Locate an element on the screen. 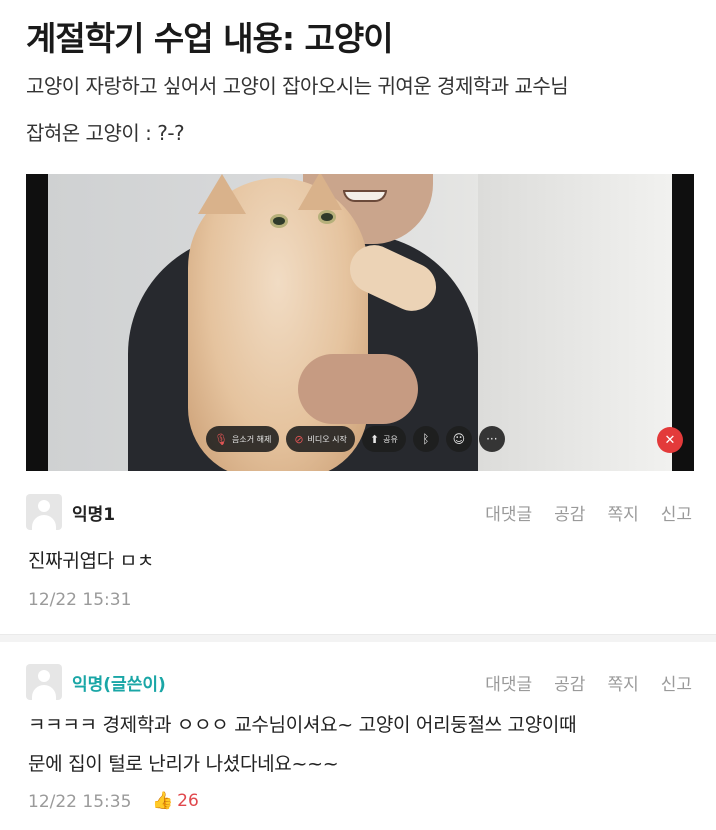  unmute-button: 🎙 음소거 해제 is located at coordinates (243, 439).